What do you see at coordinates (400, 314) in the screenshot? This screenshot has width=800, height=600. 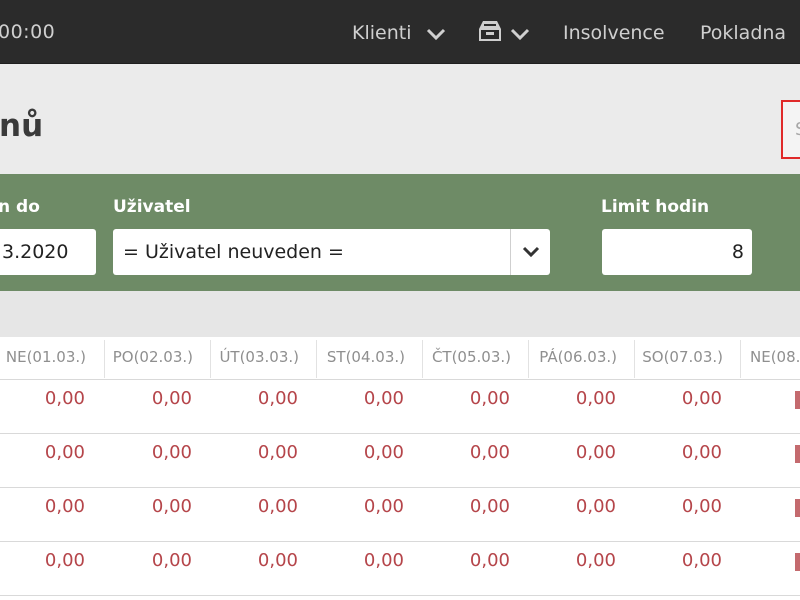 I see `toolbar-band` at bounding box center [400, 314].